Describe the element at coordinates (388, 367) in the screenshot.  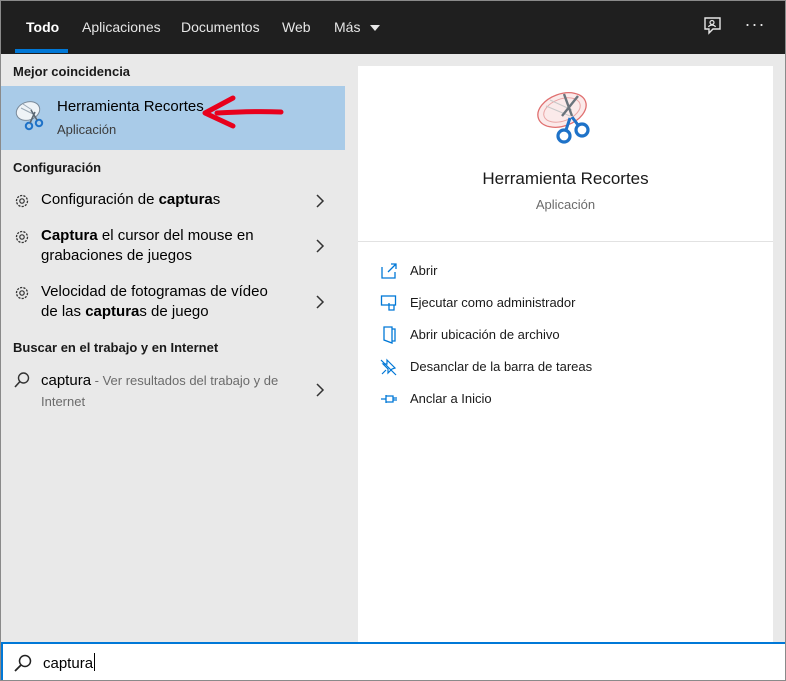
I see `unpin-taskbar-icon` at that location.